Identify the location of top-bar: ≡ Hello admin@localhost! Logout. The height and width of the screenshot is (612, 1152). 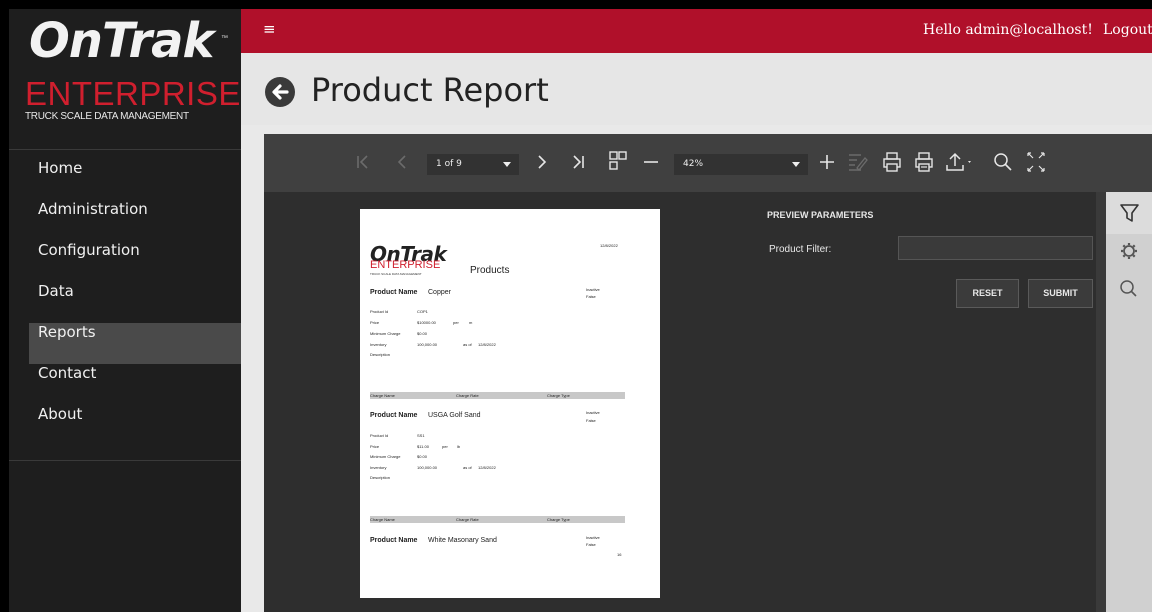
(696, 31).